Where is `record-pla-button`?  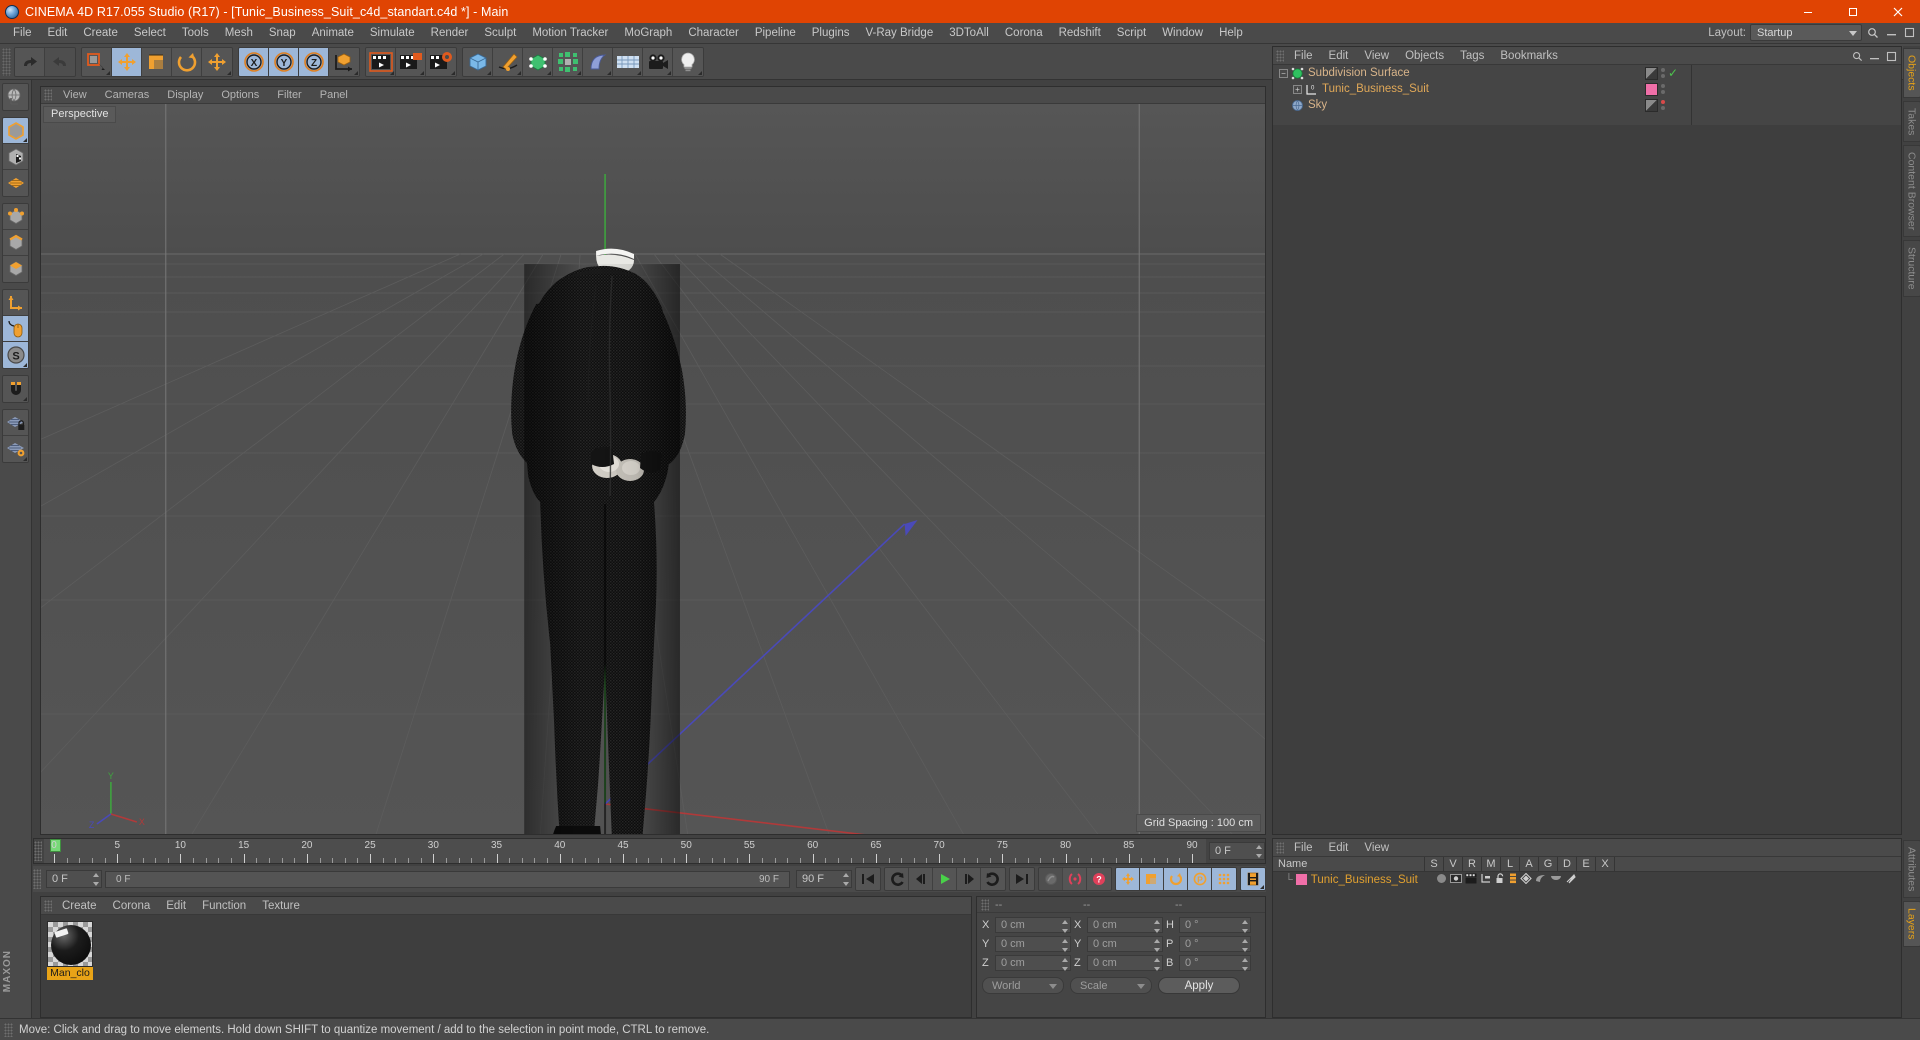 record-pla-button is located at coordinates (1224, 879).